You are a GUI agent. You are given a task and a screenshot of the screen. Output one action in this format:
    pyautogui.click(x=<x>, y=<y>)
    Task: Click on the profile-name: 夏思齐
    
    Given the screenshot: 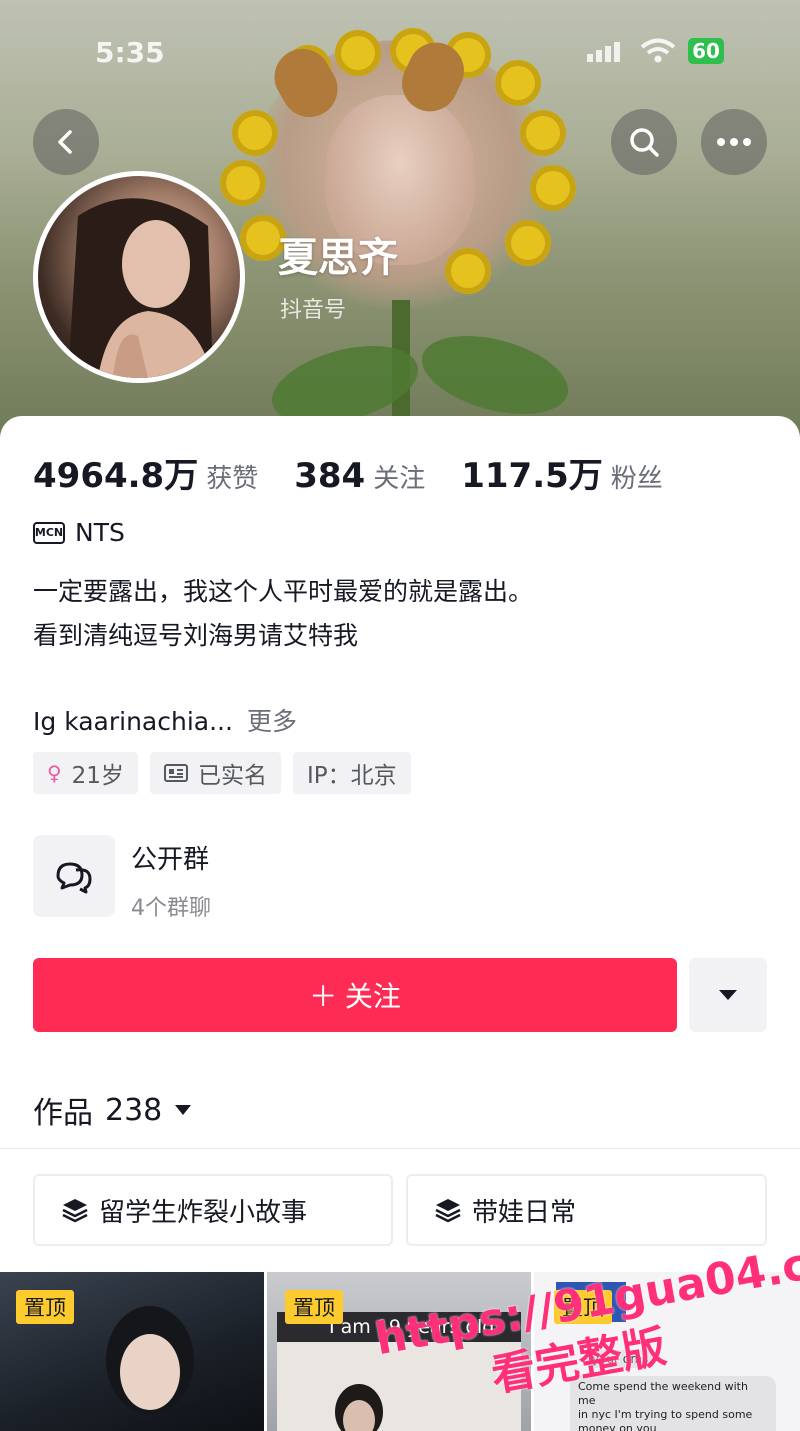 What is the action you would take?
    pyautogui.click(x=338, y=258)
    